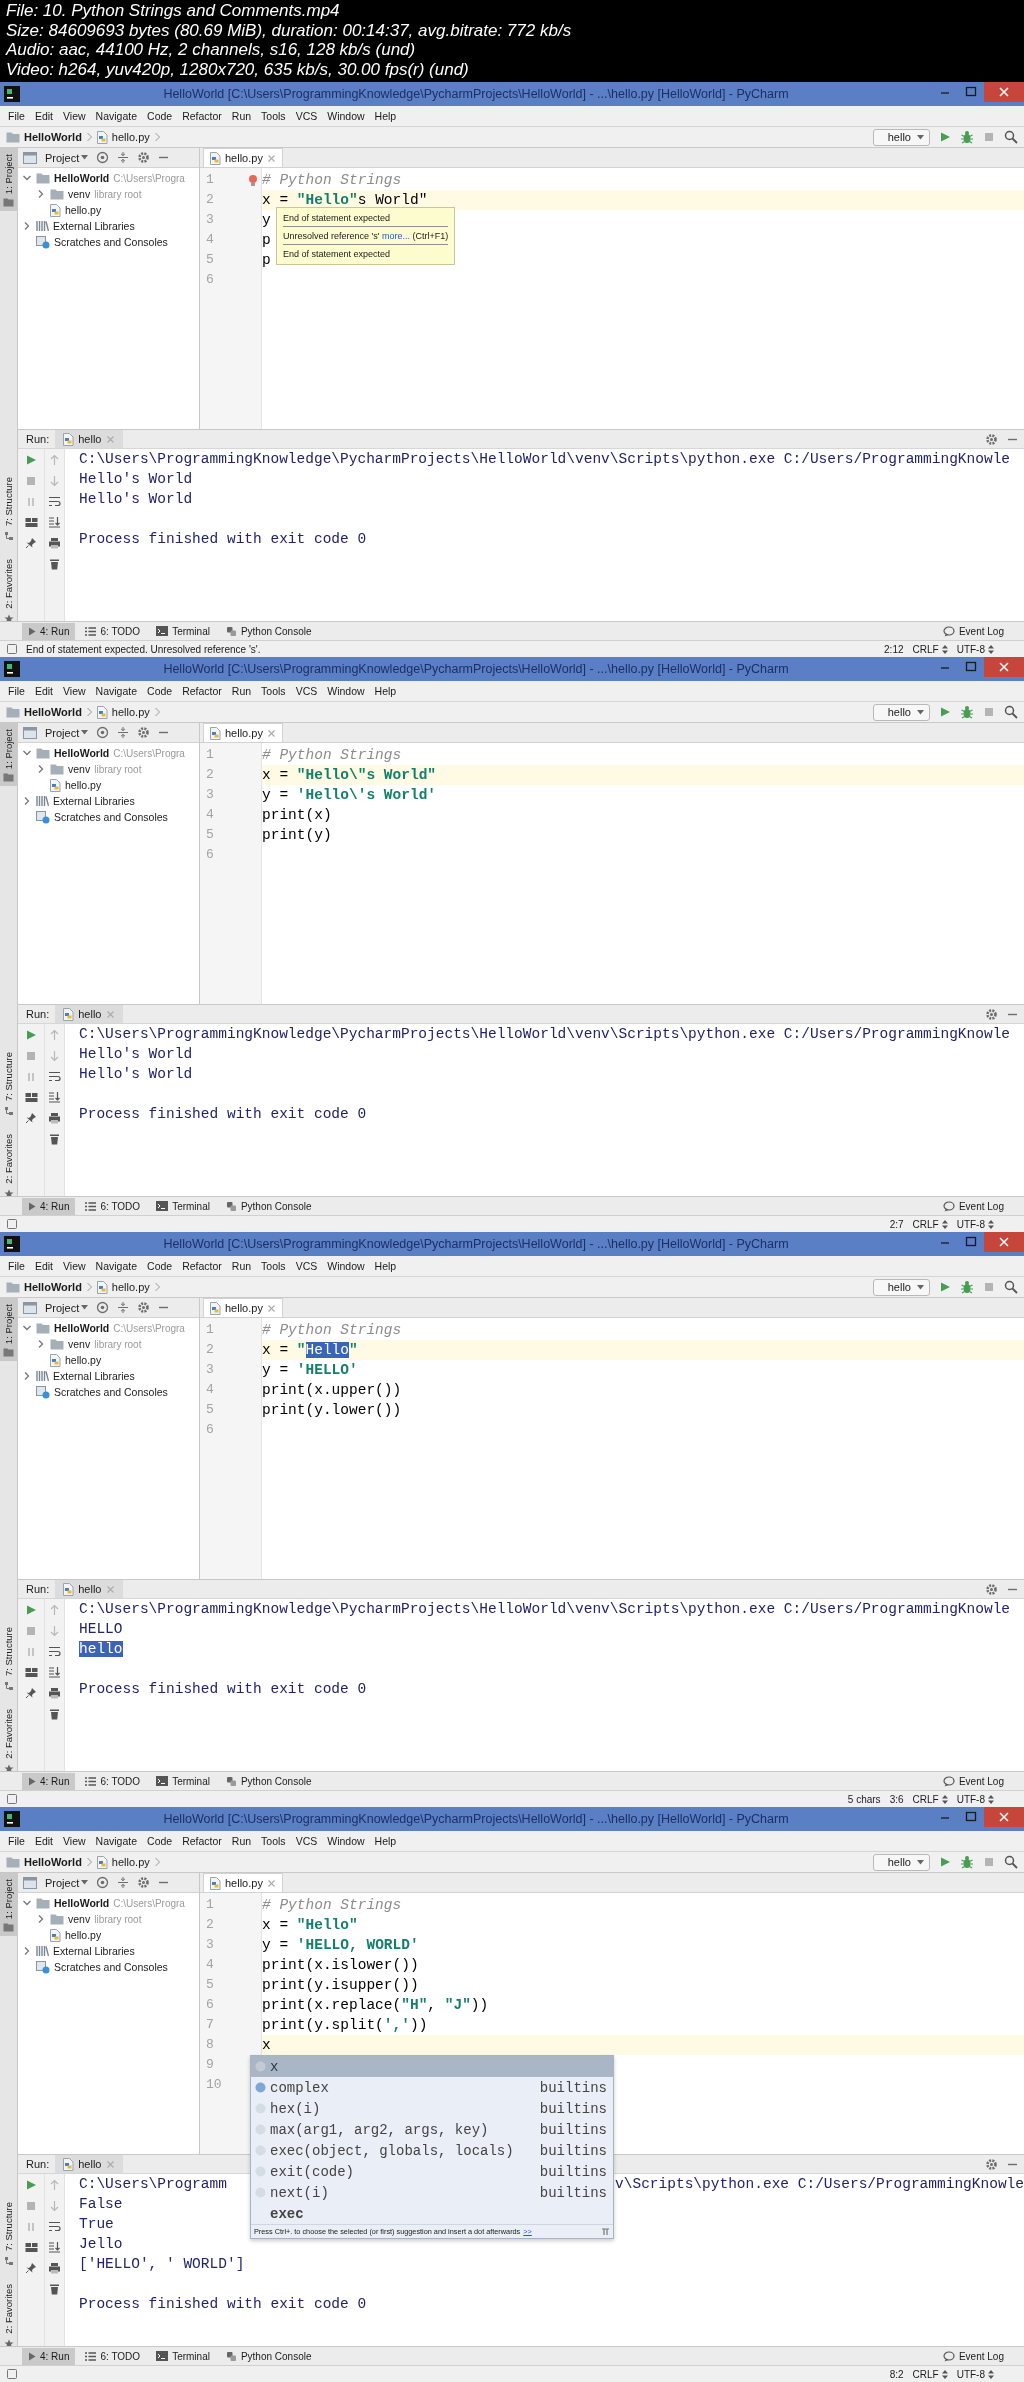 The image size is (1024, 2382). Describe the element at coordinates (27, 1328) in the screenshot. I see `chevron-down-icon` at that location.